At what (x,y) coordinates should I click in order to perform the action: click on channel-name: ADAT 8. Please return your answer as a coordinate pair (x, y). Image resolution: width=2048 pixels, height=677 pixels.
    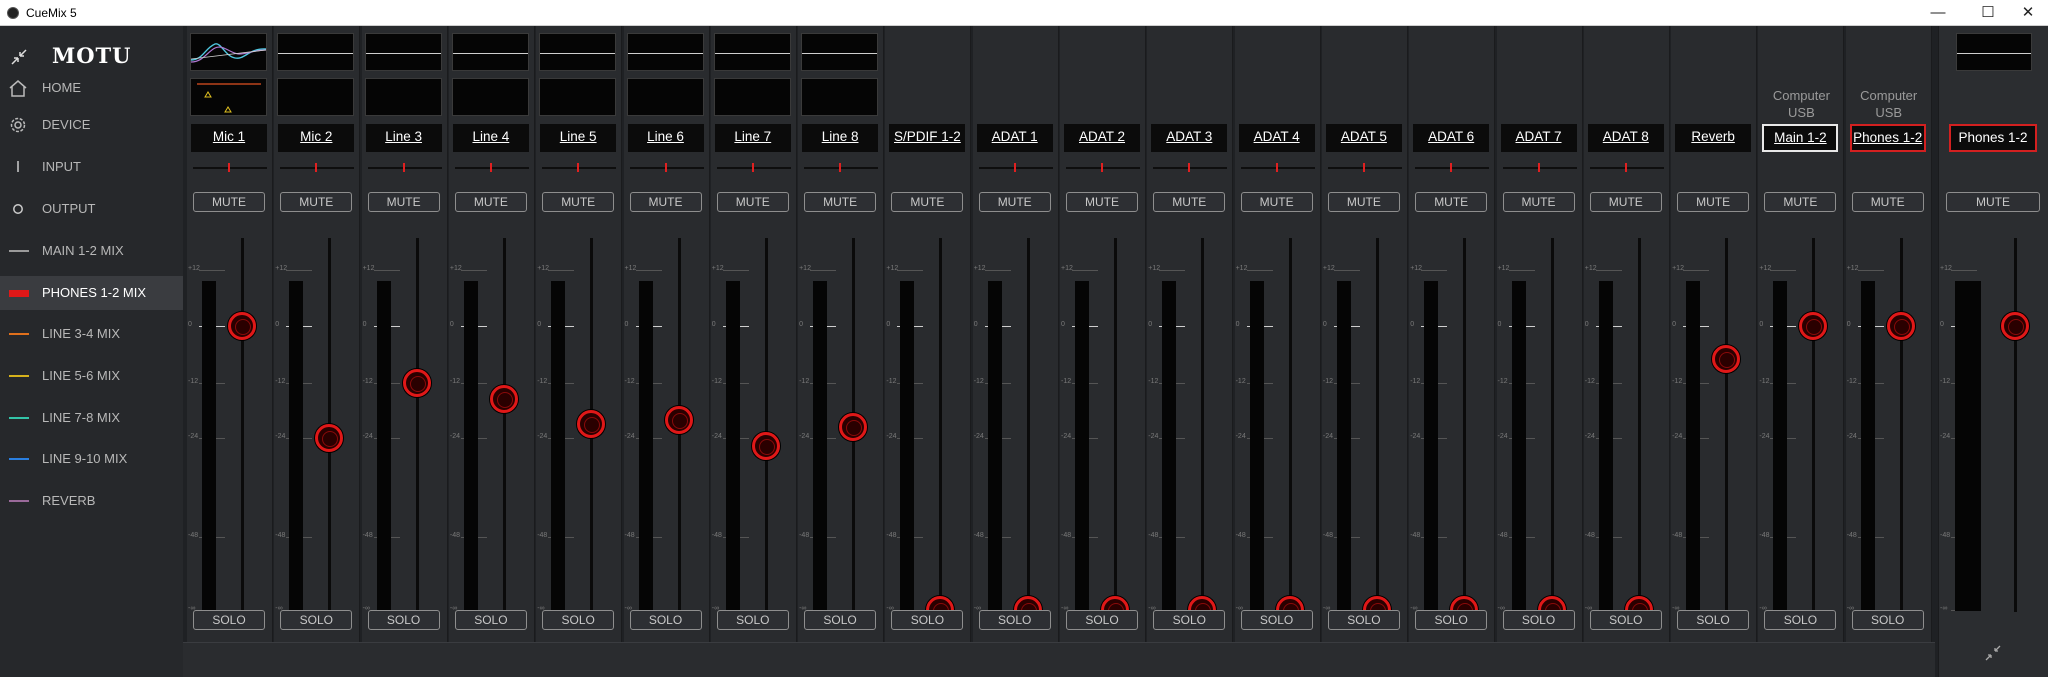
    Looking at the image, I should click on (1625, 138).